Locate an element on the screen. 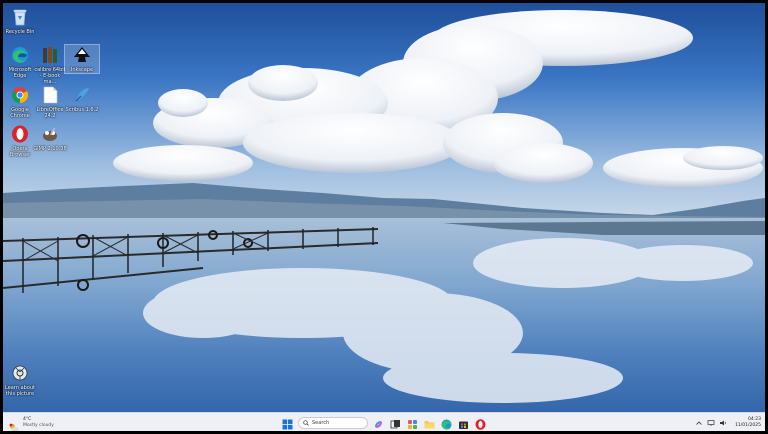 This screenshot has height=434, width=768. camera-icon is located at coordinates (20, 373).